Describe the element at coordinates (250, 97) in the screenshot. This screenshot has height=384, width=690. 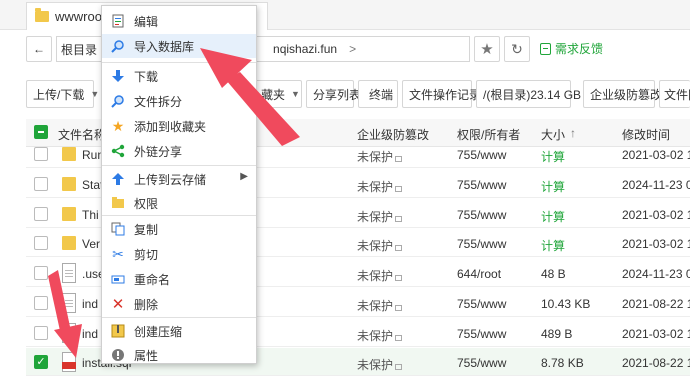
I see `arrow-to-import-db` at that location.